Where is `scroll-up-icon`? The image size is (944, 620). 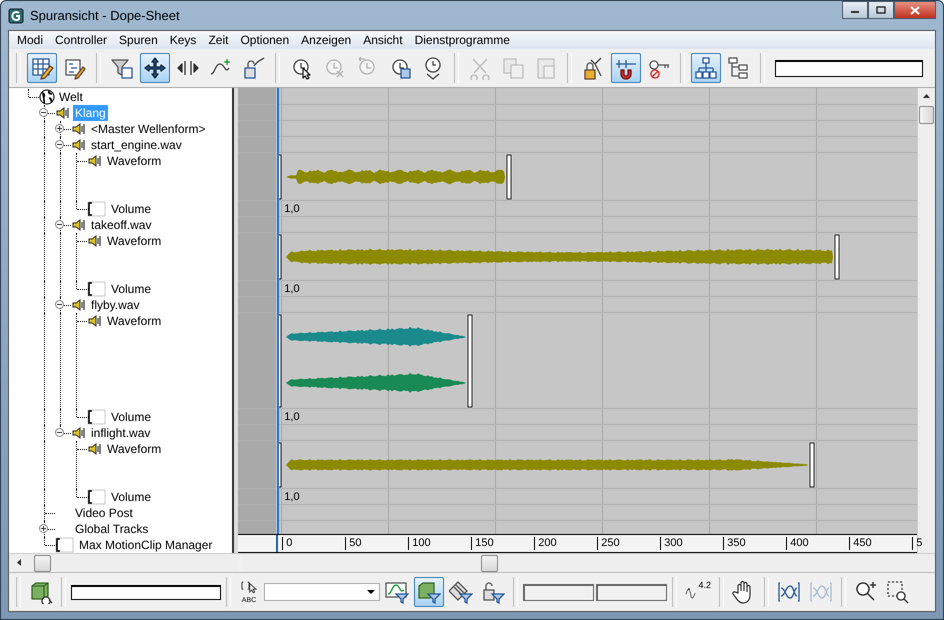 scroll-up-icon is located at coordinates (926, 96).